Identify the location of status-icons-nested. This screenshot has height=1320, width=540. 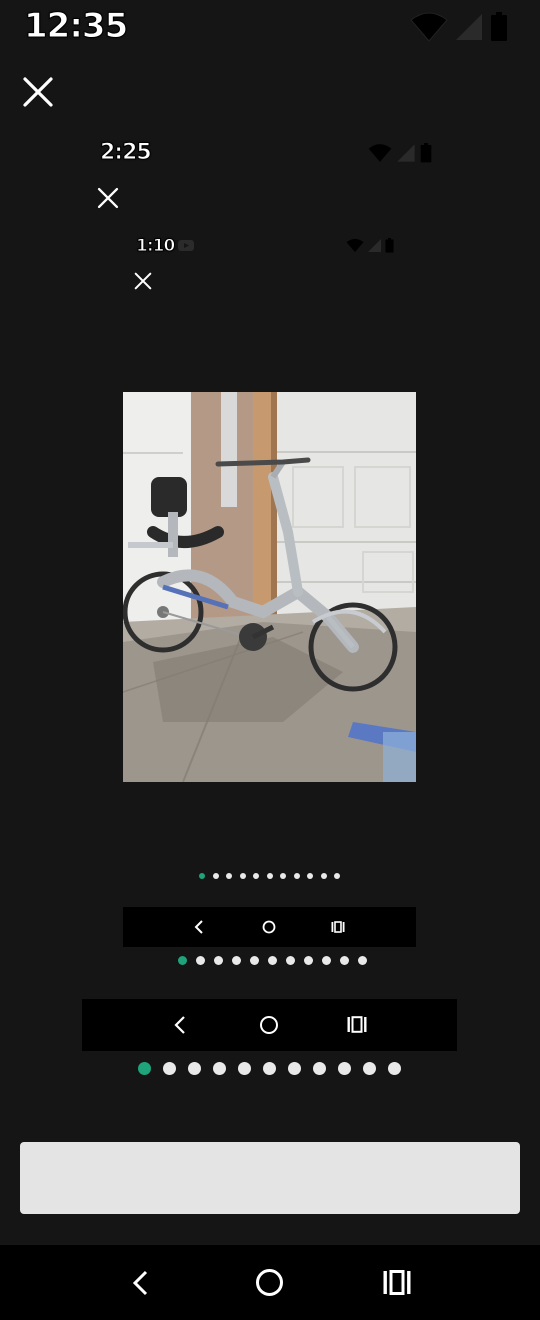
(400, 153).